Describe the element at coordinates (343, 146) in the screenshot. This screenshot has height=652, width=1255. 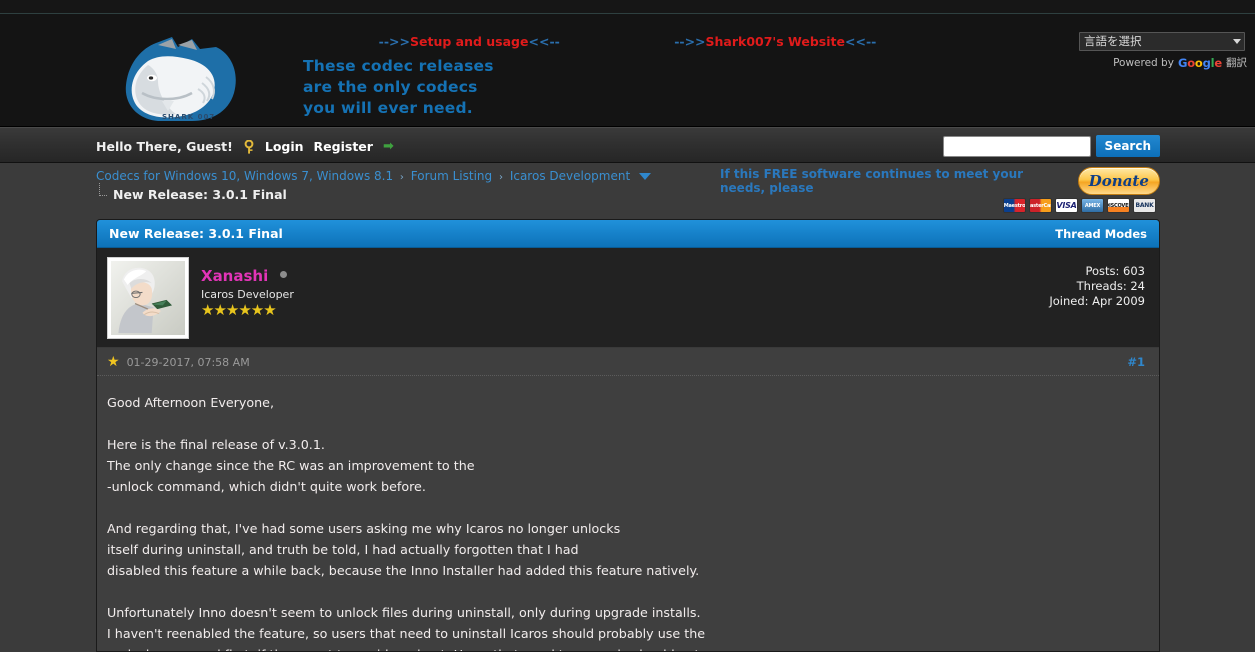
I see `register-link: Register` at that location.